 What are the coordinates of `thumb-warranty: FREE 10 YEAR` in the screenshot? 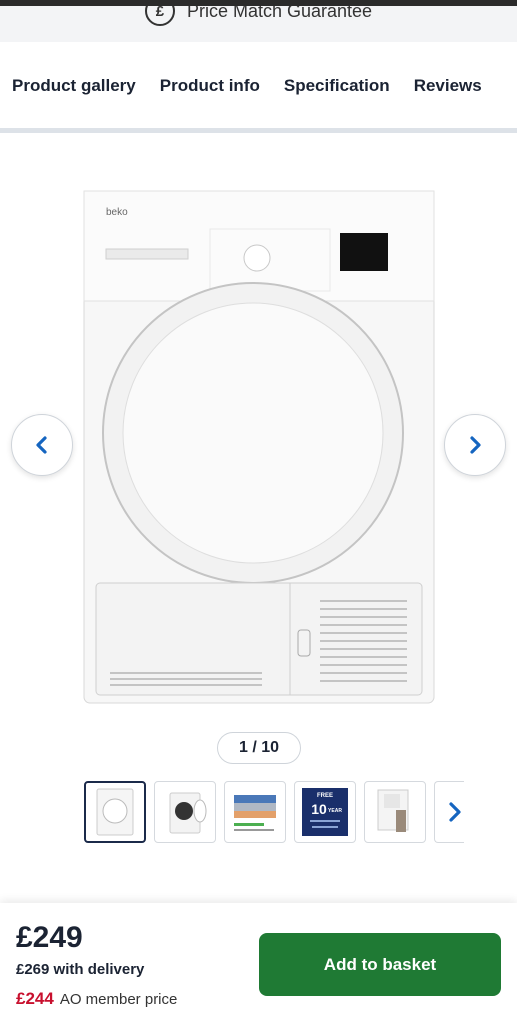 It's located at (325, 812).